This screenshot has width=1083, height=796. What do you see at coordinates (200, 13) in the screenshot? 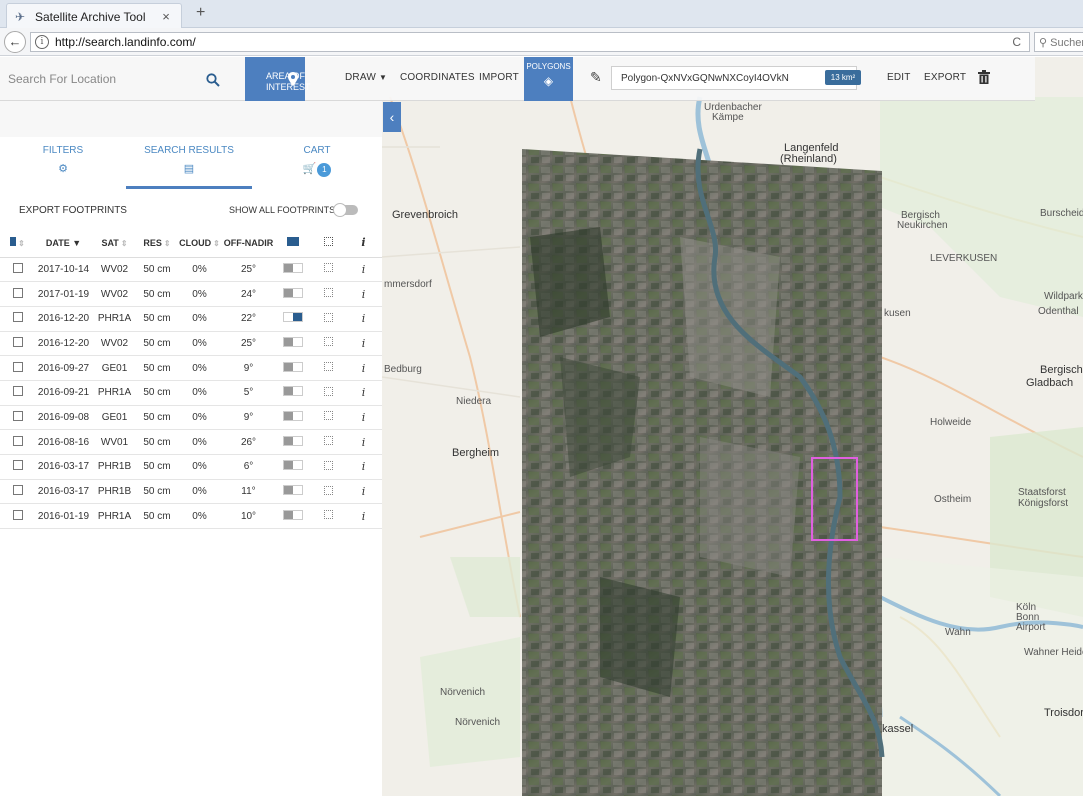
I see `new-tab-button: +` at bounding box center [200, 13].